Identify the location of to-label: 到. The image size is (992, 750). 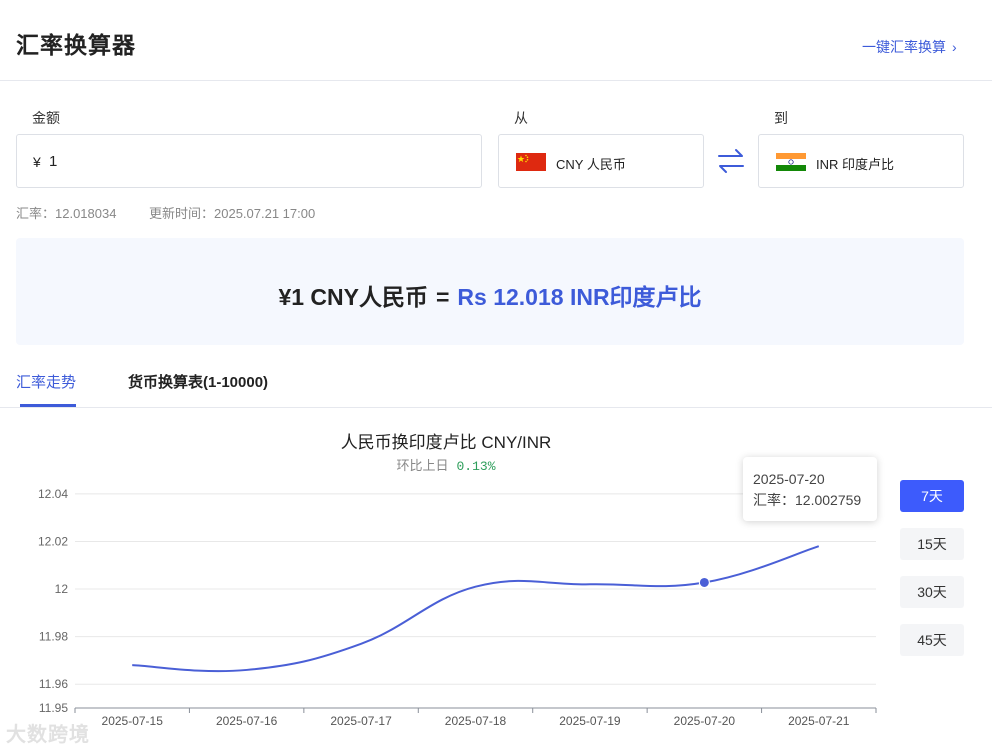
(781, 118).